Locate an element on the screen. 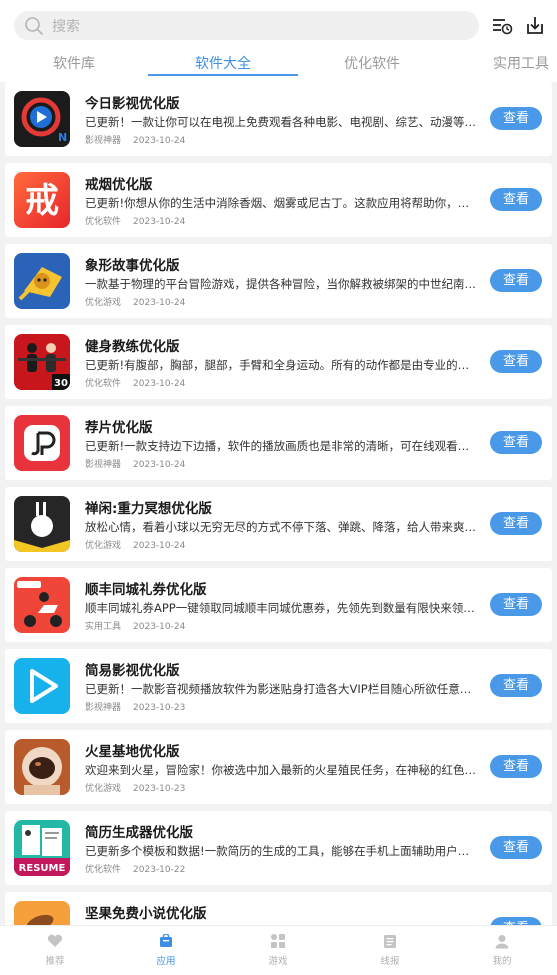  app-icon-resume-builder: RESUME is located at coordinates (42, 848).